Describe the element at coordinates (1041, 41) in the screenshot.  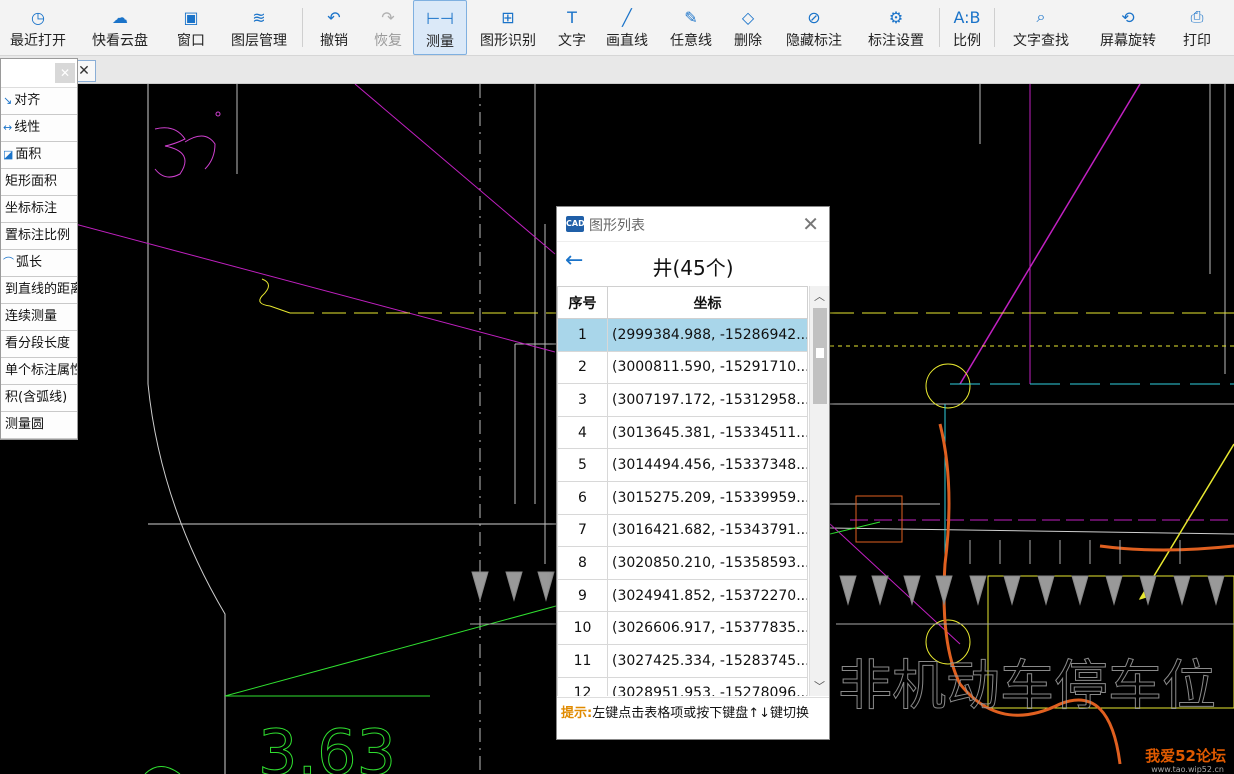
I see `toolbar-button-label: 文字查找` at that location.